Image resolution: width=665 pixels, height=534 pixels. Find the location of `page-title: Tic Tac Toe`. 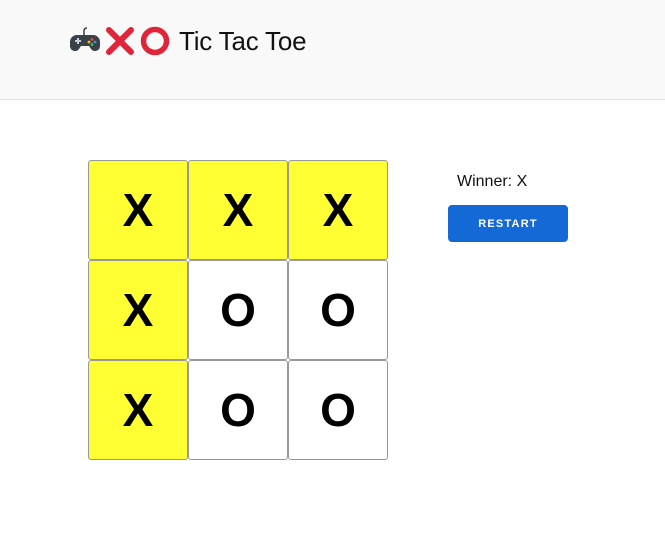

page-title: Tic Tac Toe is located at coordinates (243, 40).